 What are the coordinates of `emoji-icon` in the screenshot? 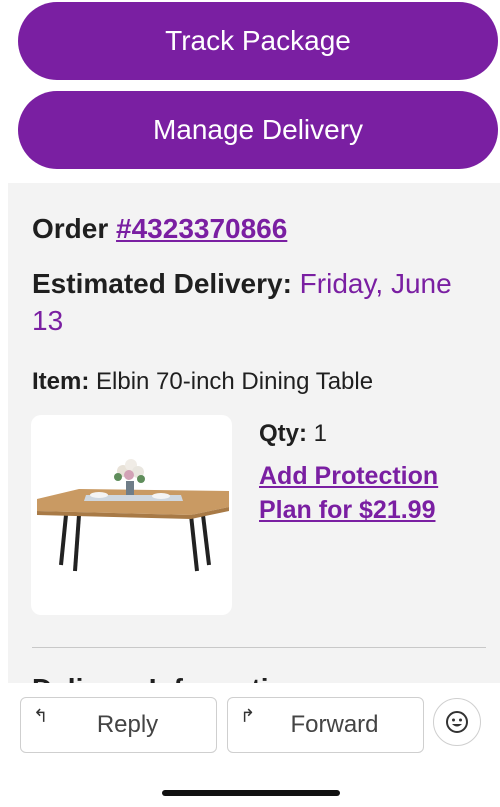 It's located at (457, 722).